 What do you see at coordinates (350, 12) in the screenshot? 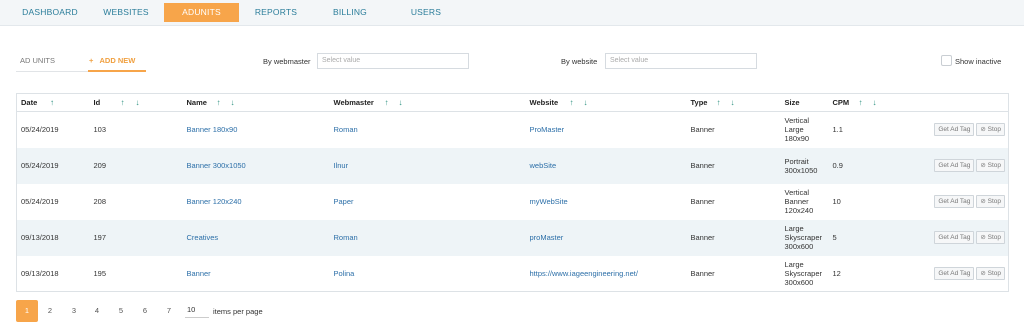
I see `nav-tab-billing: BILLING` at bounding box center [350, 12].